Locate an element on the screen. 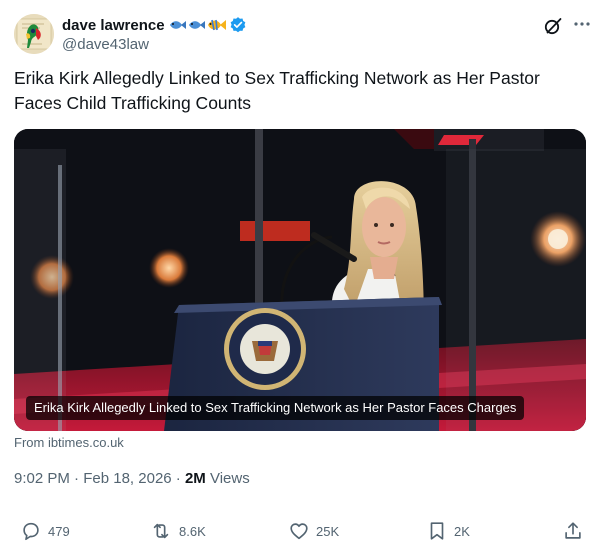 This screenshot has height=549, width=600. views-count: 2M is located at coordinates (195, 478).